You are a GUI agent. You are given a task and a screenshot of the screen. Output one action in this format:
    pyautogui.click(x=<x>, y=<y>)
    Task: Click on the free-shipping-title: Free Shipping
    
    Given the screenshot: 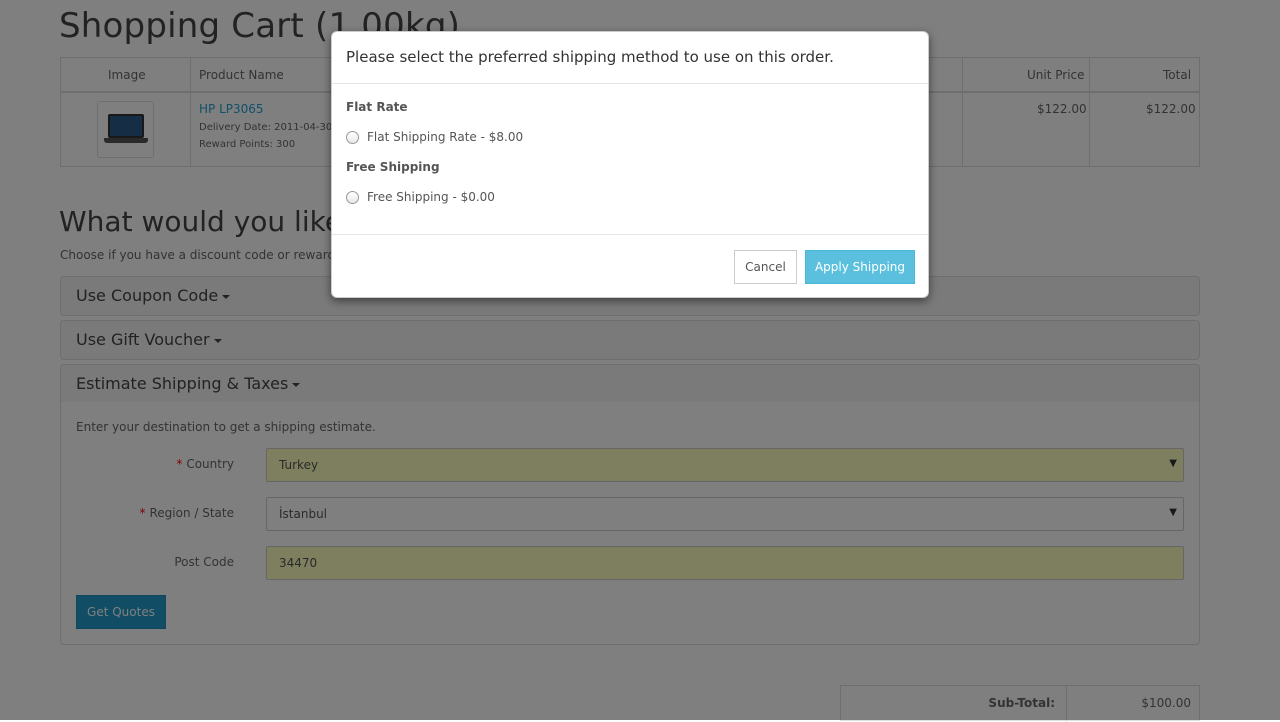 What is the action you would take?
    pyautogui.click(x=393, y=167)
    